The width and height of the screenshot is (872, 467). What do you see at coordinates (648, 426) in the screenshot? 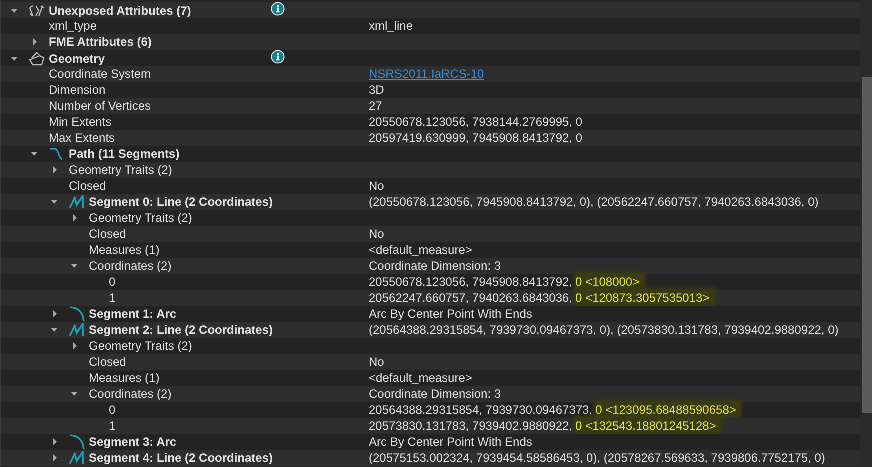
I see `measure-value-highlight: 0 <132543.18801245128>` at bounding box center [648, 426].